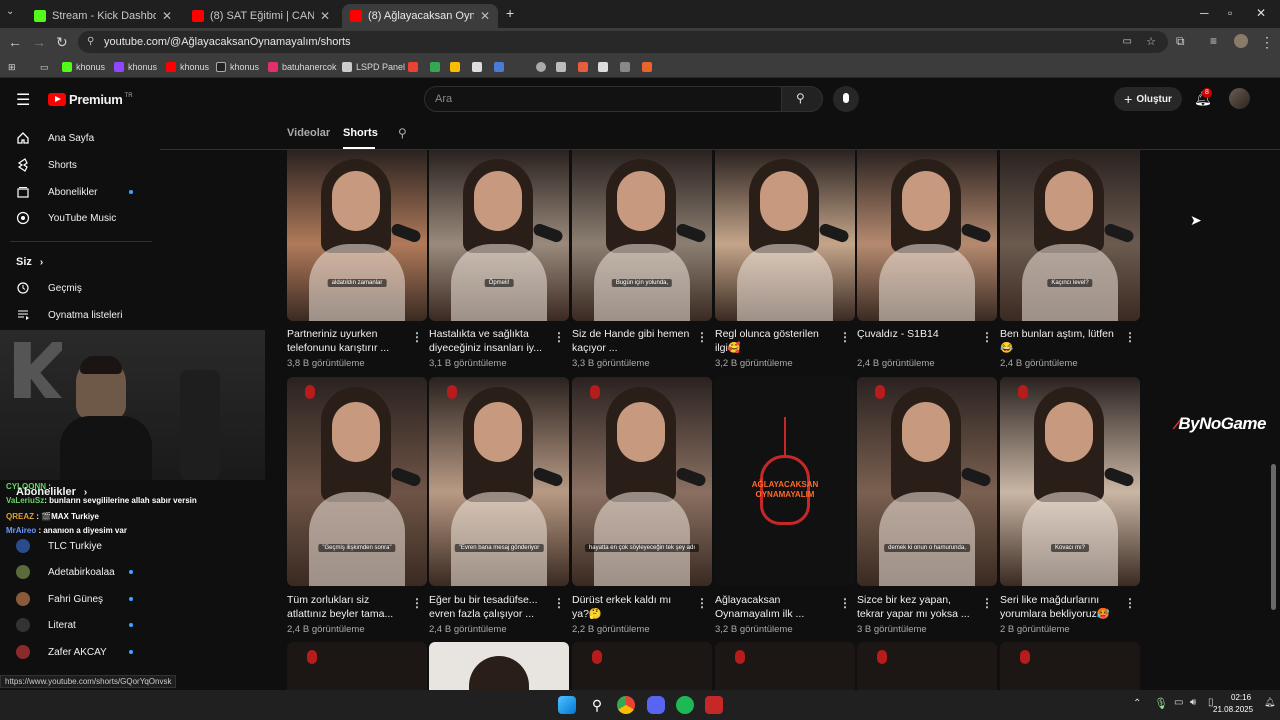  What do you see at coordinates (1241, 697) in the screenshot?
I see `clock-time: 02:16` at bounding box center [1241, 697].